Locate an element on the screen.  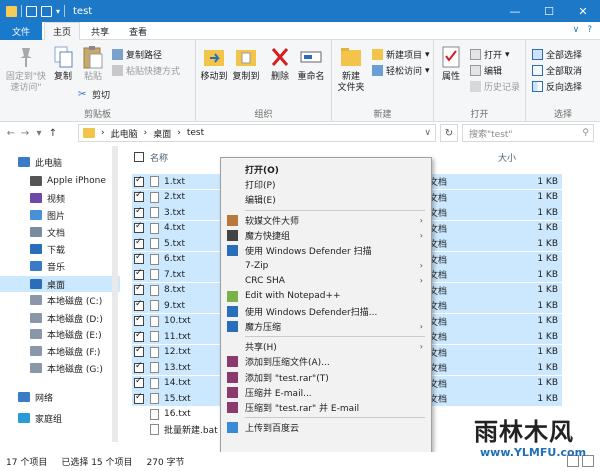
properties-icon is located at coordinates (31, 11).